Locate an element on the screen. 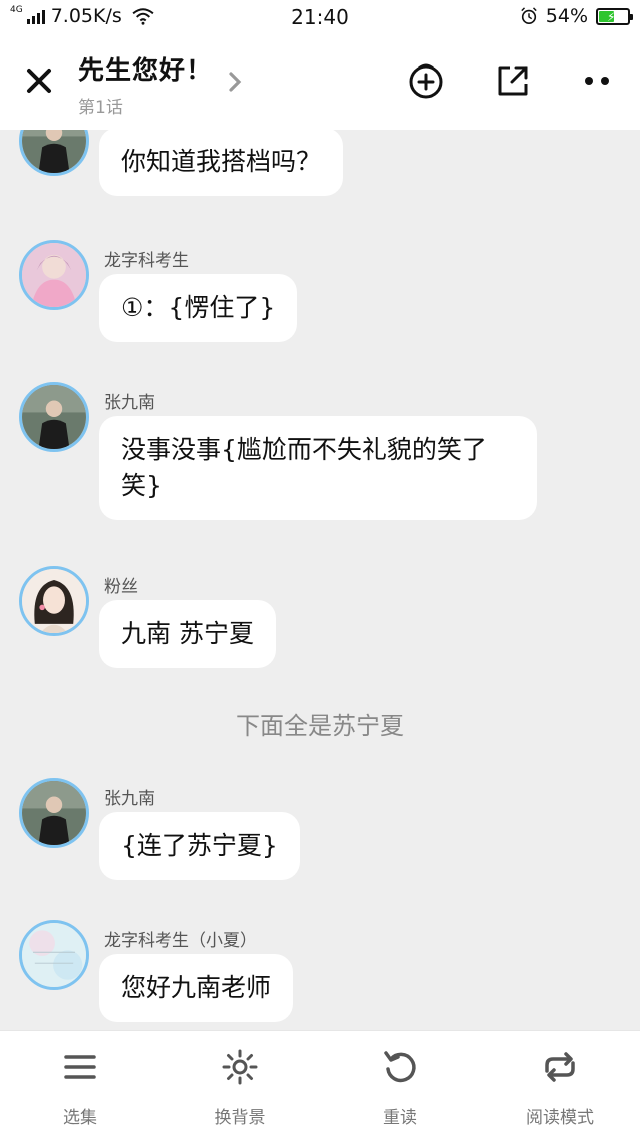  message-bubble: 九南 苏宁夏 is located at coordinates (187, 634).